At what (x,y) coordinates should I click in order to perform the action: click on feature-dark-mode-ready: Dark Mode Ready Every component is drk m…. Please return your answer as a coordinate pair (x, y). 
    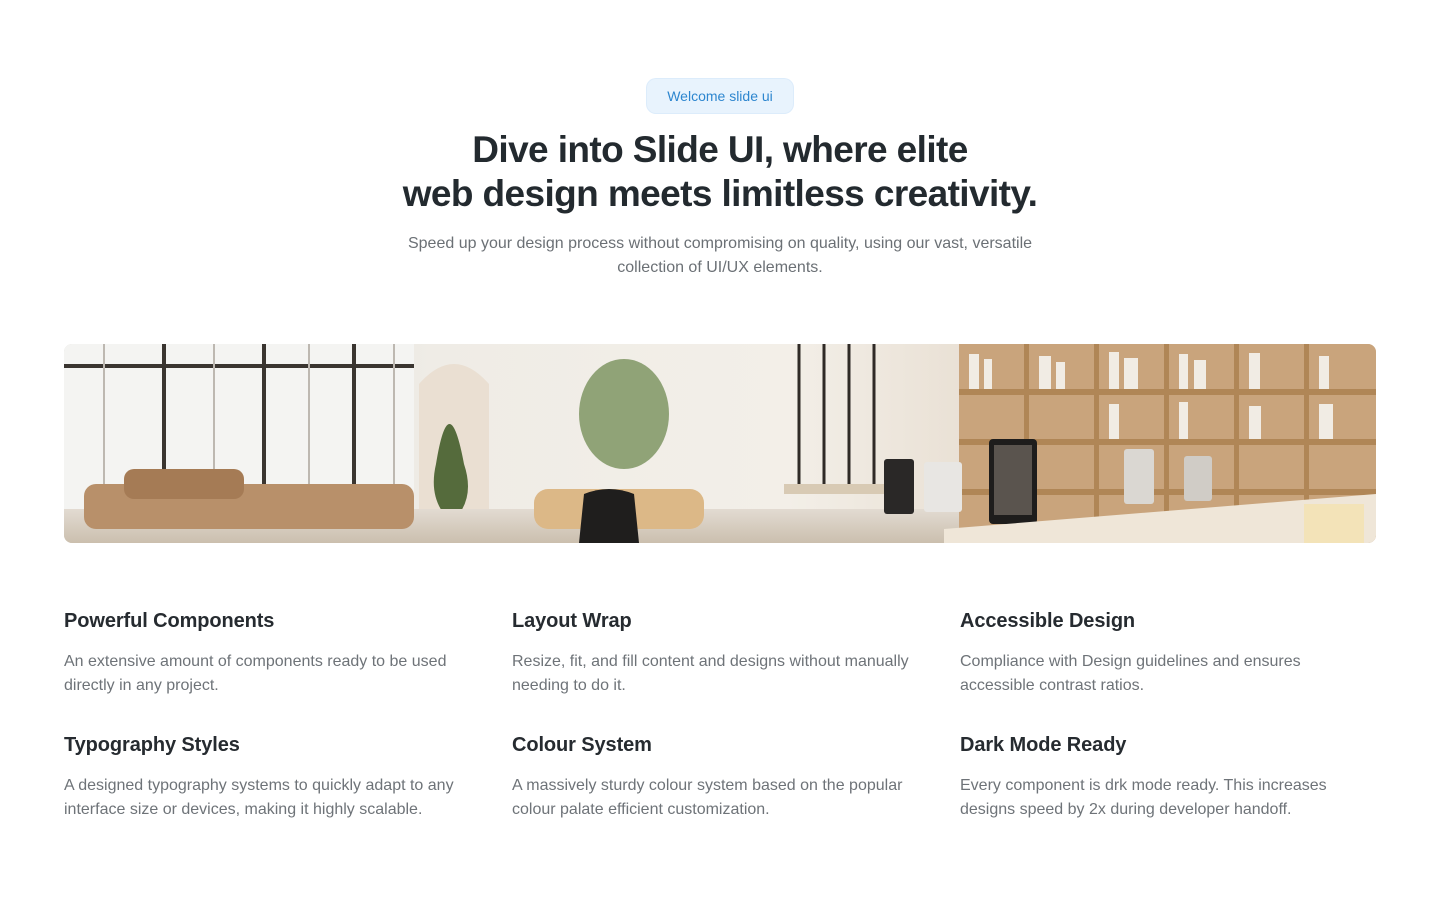
    Looking at the image, I should click on (1168, 794).